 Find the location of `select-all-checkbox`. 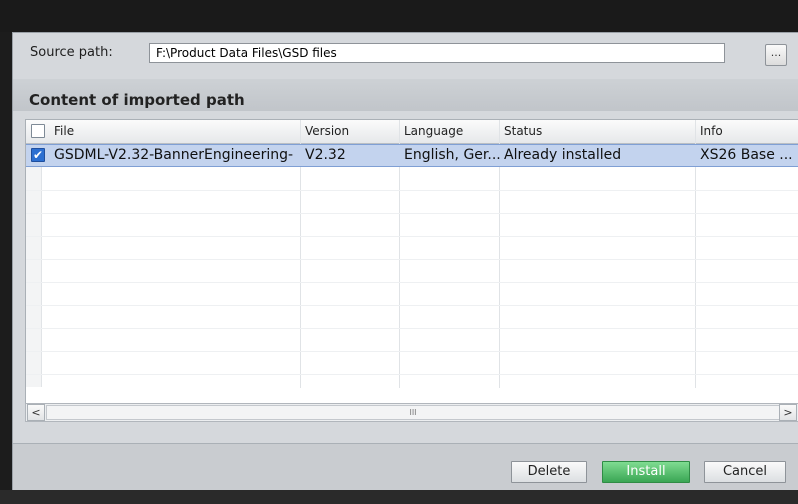

select-all-checkbox is located at coordinates (38, 131).